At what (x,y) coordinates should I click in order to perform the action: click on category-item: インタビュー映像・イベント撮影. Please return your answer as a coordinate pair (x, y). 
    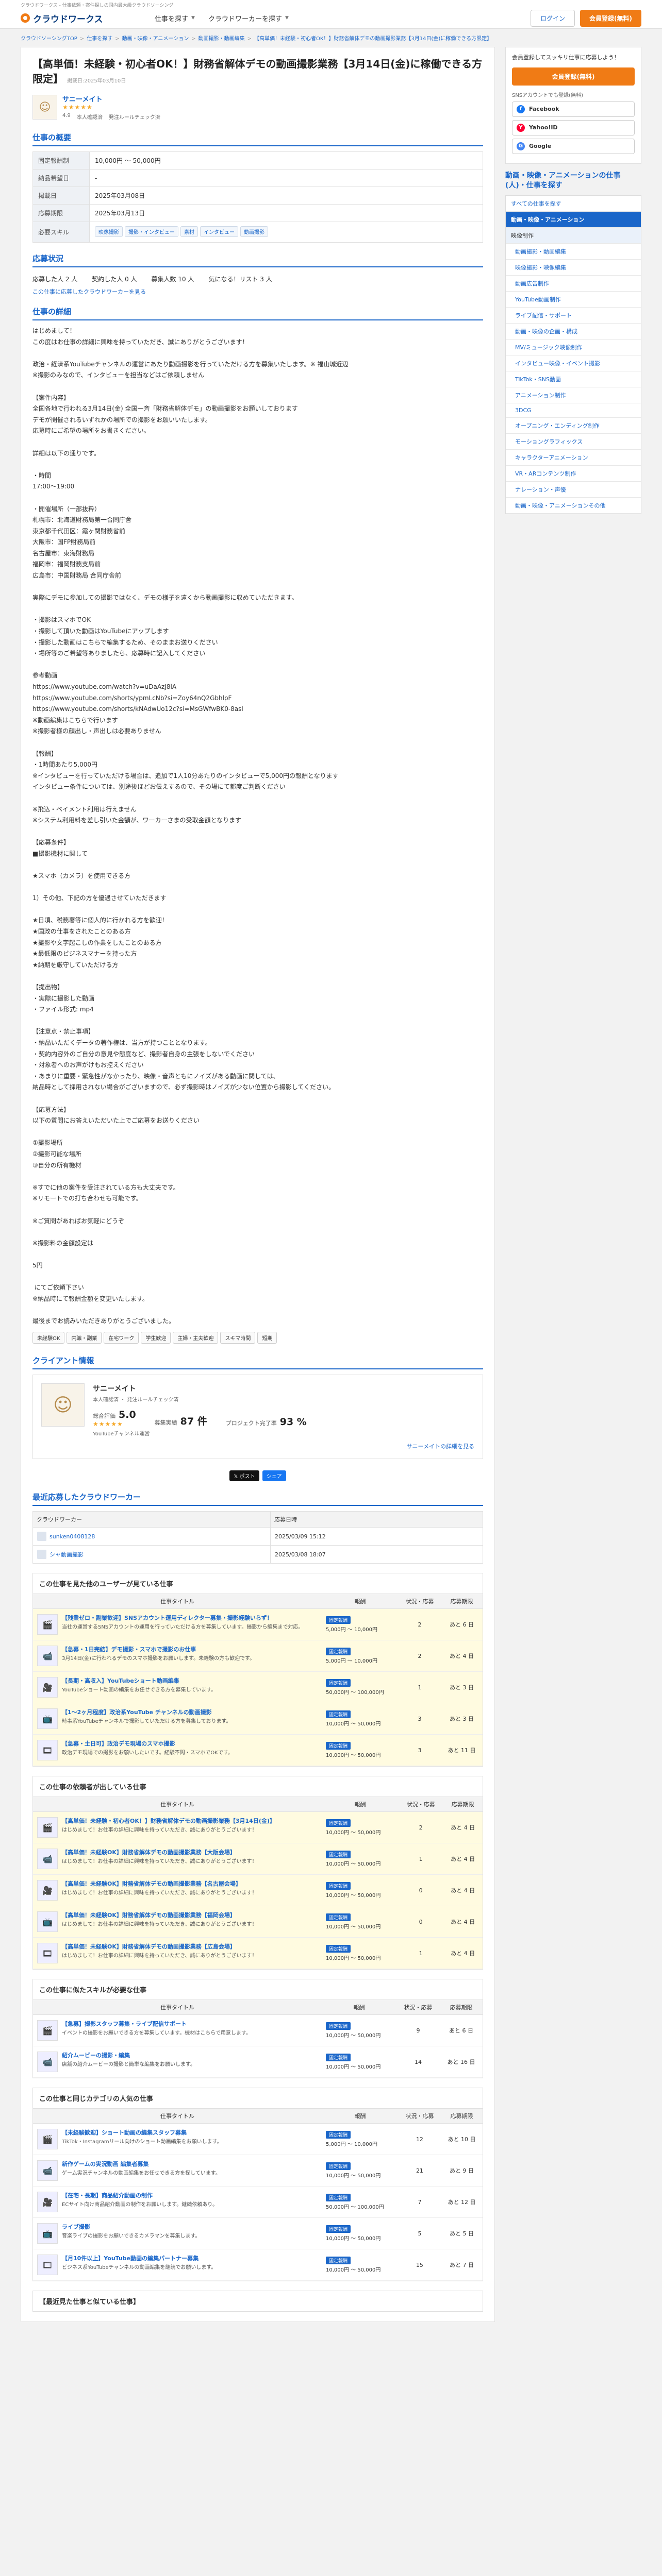
    Looking at the image, I should click on (573, 363).